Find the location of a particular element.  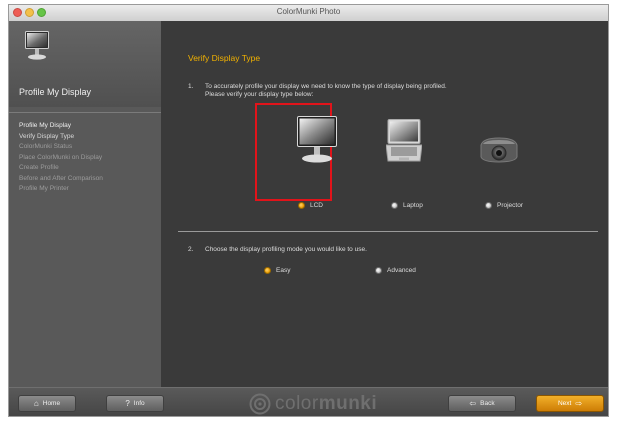

radio-label: Laptop is located at coordinates (413, 205).